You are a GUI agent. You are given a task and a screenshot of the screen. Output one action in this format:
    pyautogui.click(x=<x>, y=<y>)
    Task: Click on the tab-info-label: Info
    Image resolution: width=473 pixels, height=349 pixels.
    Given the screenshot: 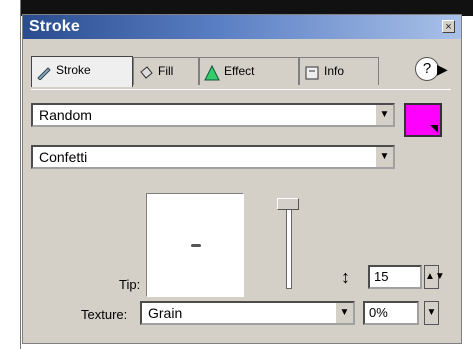 What is the action you would take?
    pyautogui.click(x=334, y=71)
    